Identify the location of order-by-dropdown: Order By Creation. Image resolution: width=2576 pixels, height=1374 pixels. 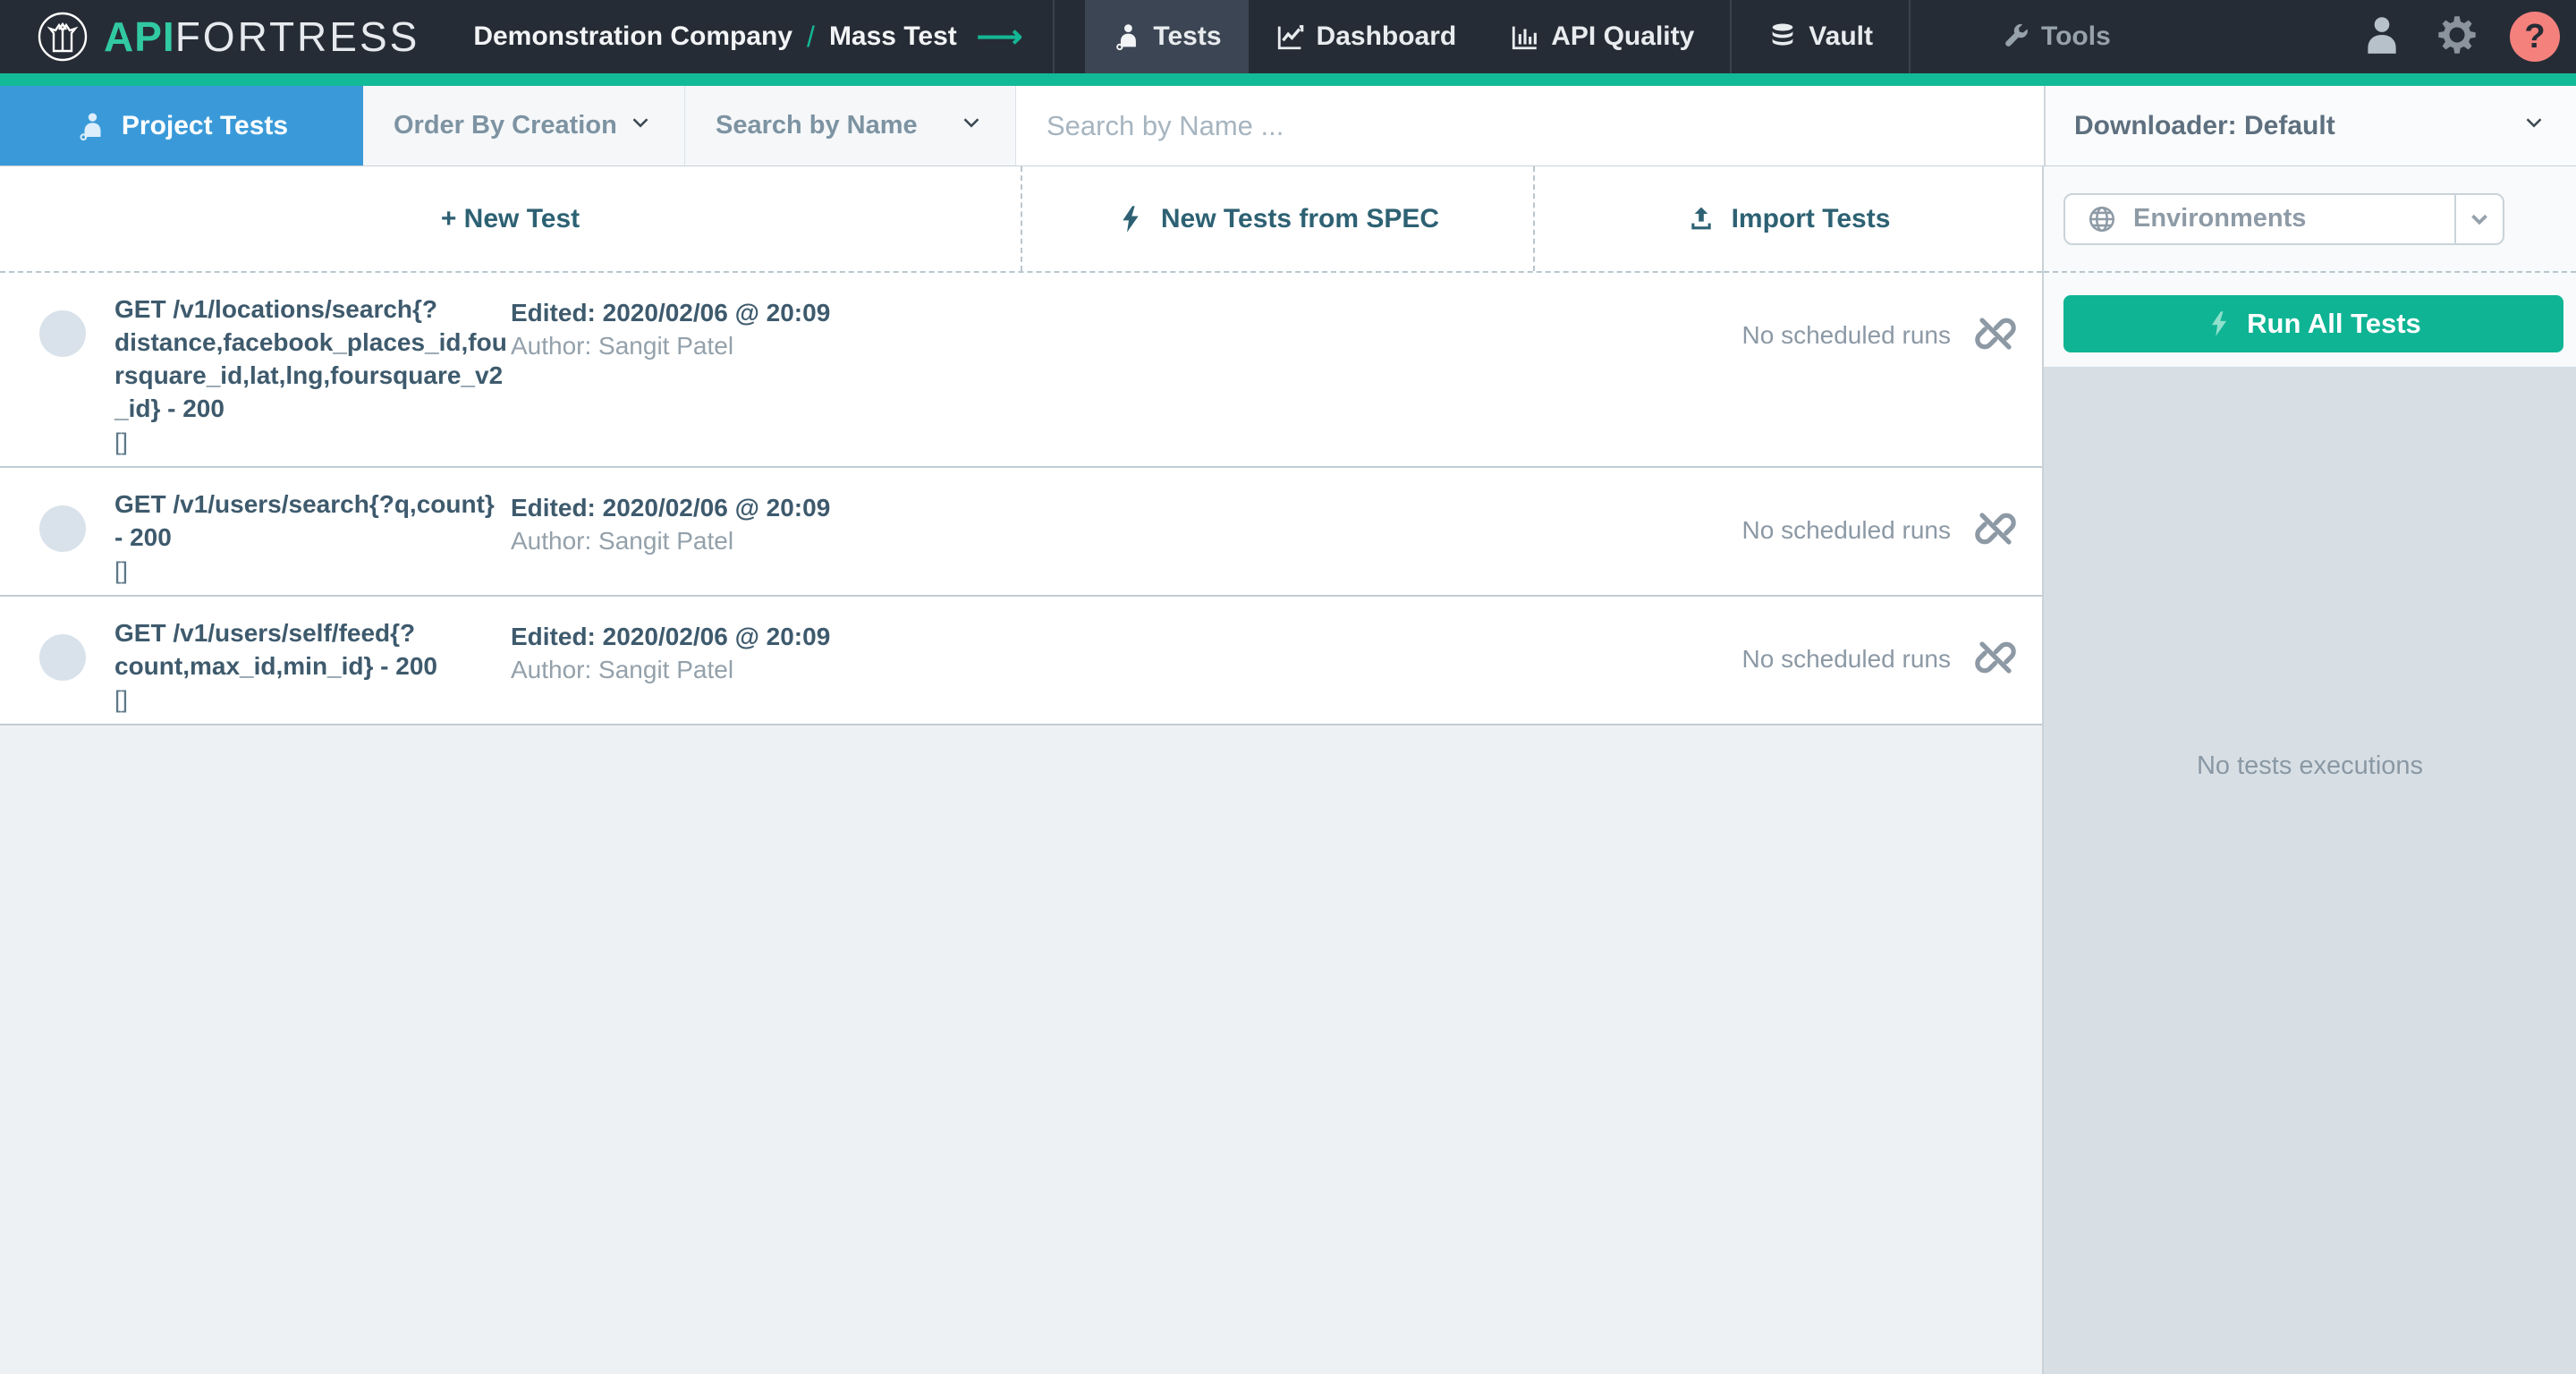
(524, 125).